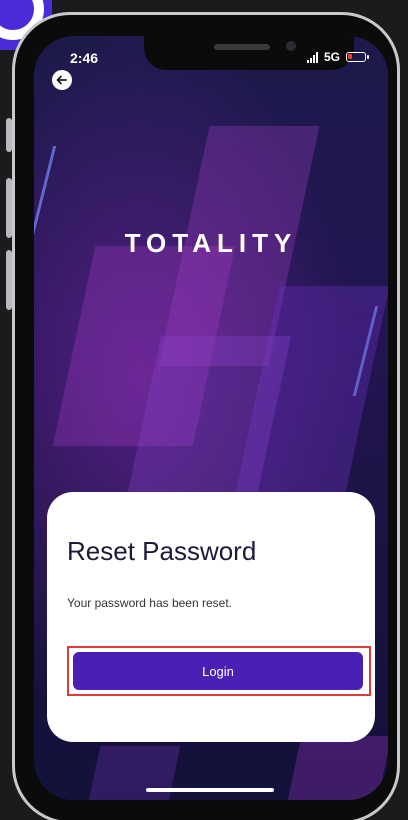  Describe the element at coordinates (211, 56) in the screenshot. I see `status-bar: 2:46 5G` at that location.